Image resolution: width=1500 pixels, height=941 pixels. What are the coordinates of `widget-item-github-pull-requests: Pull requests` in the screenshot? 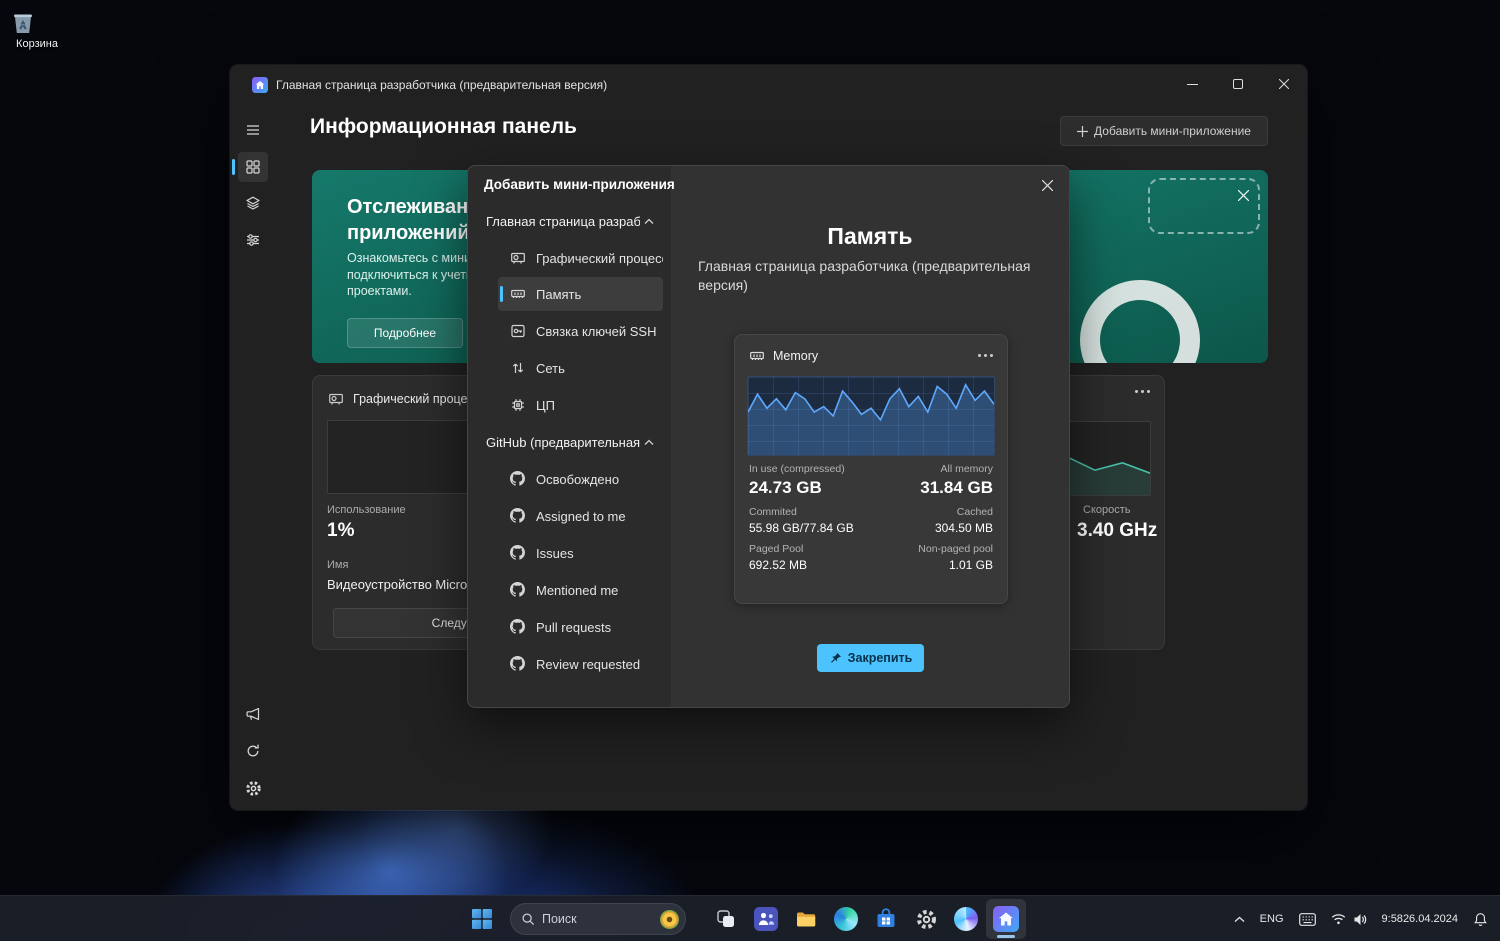 It's located at (580, 627).